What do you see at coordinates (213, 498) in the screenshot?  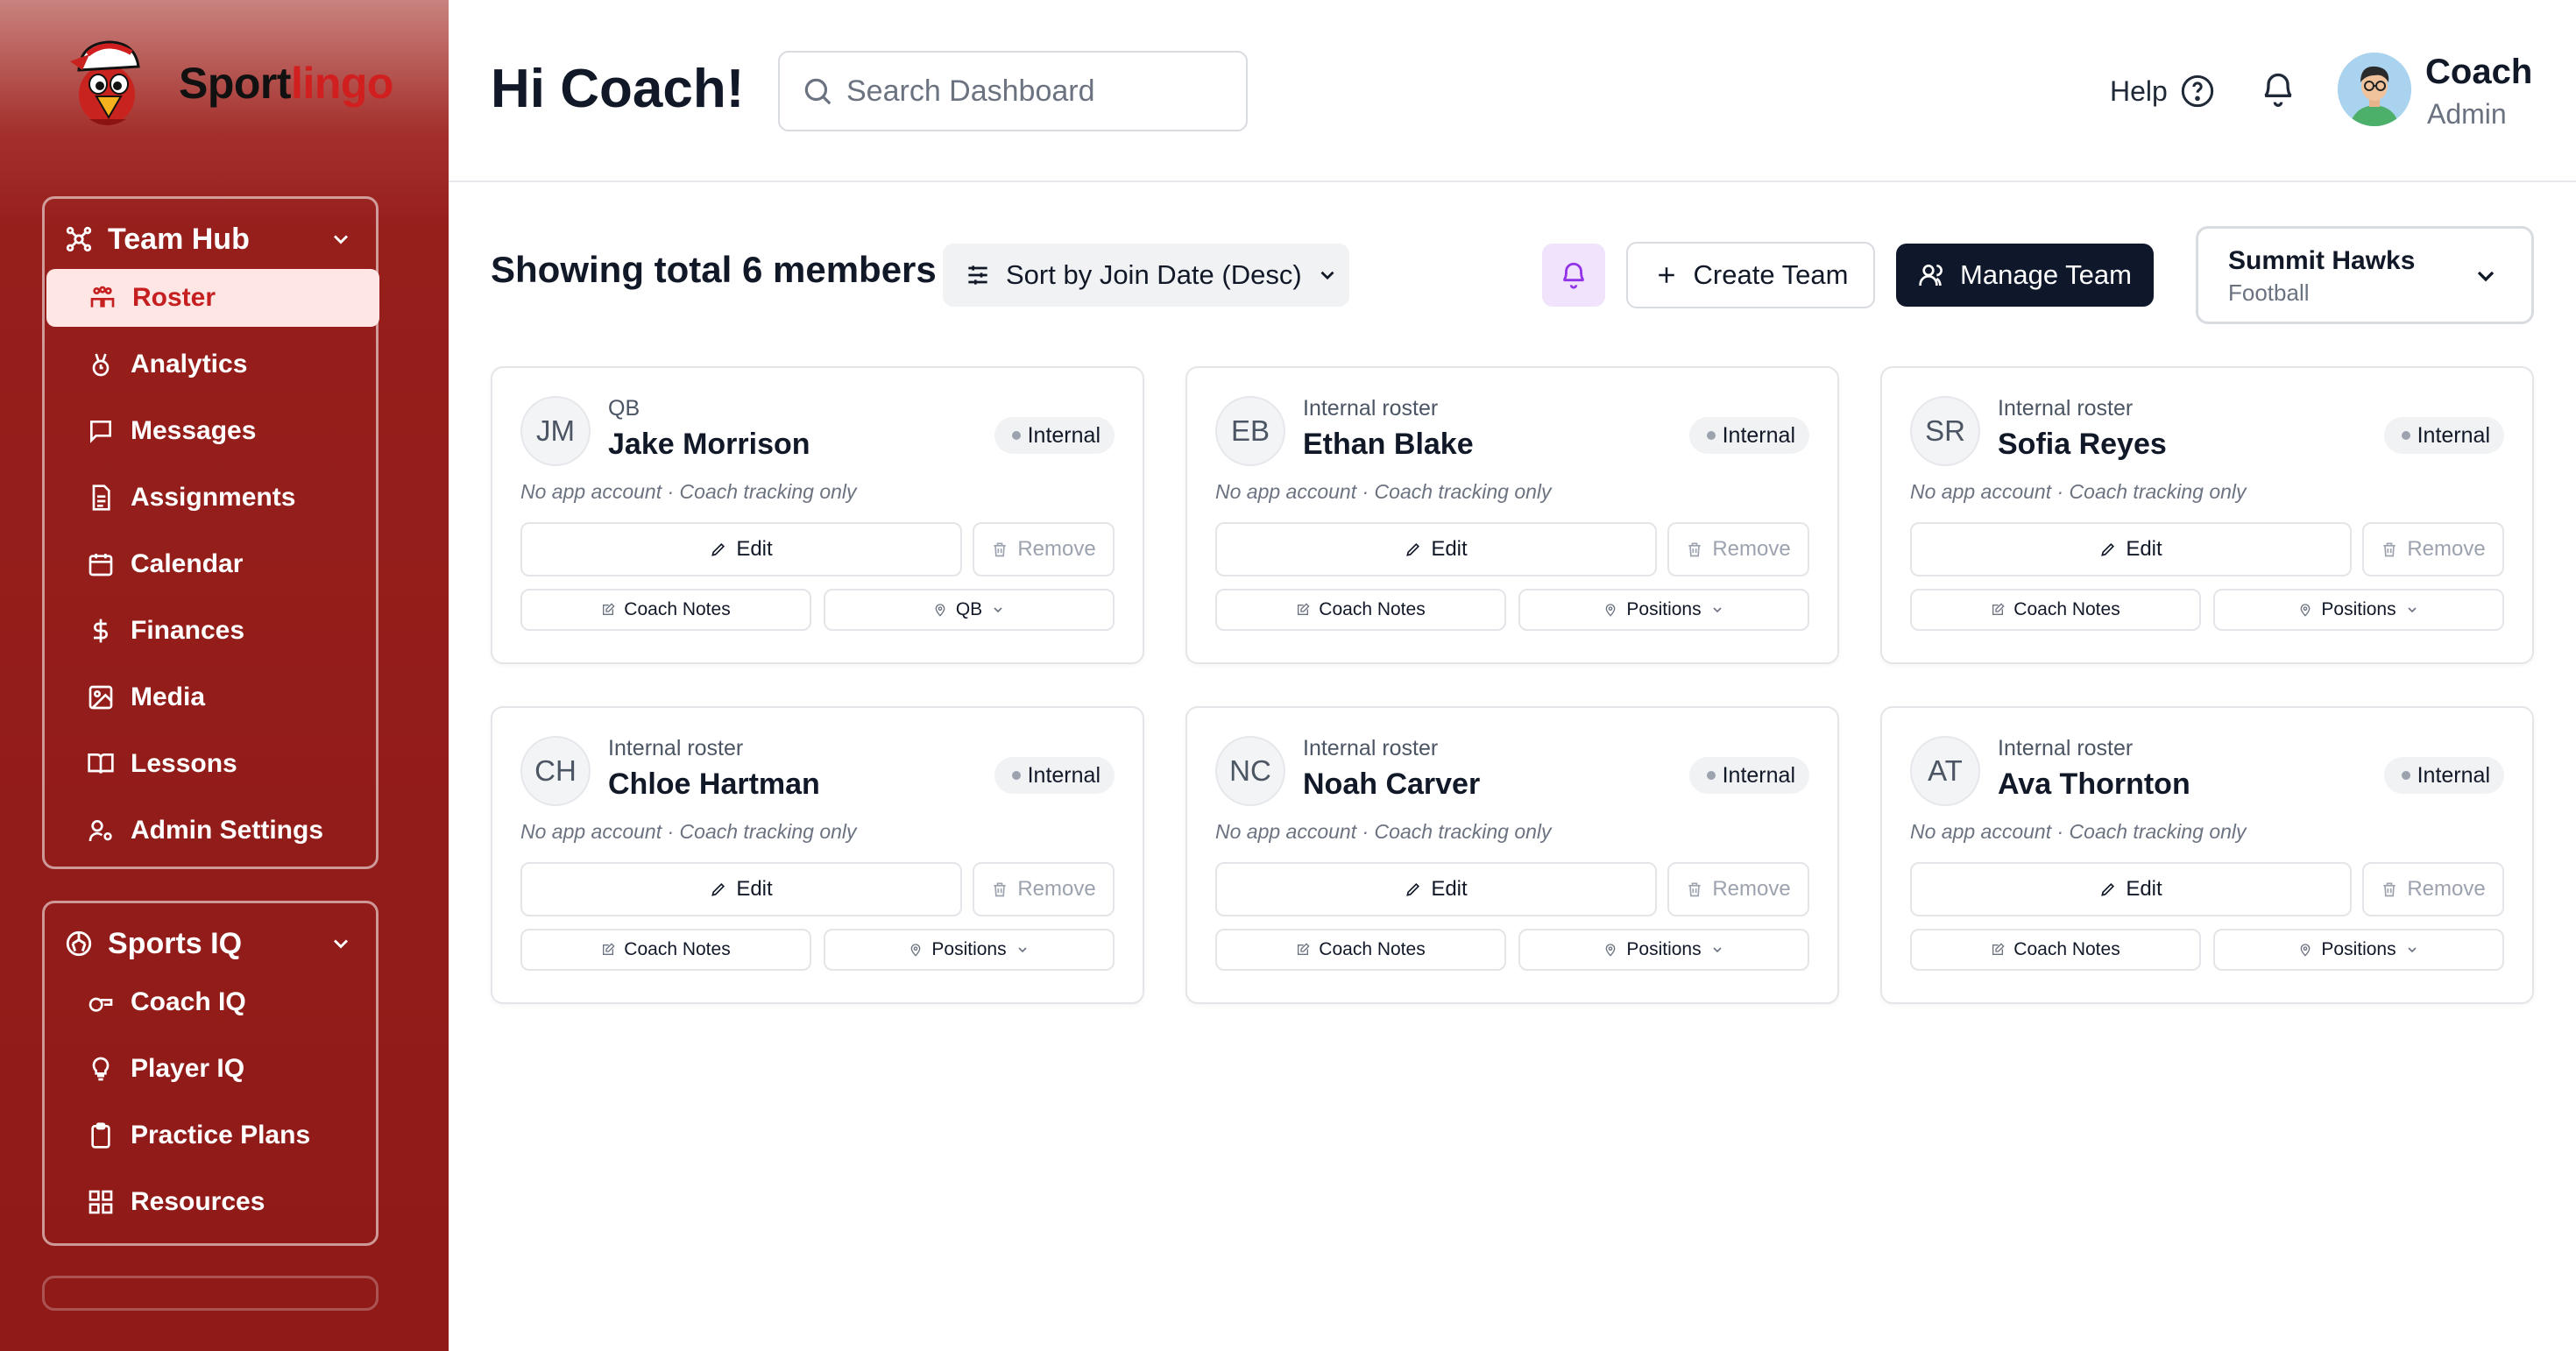 I see `sidebar-item-assignments: Assignments` at bounding box center [213, 498].